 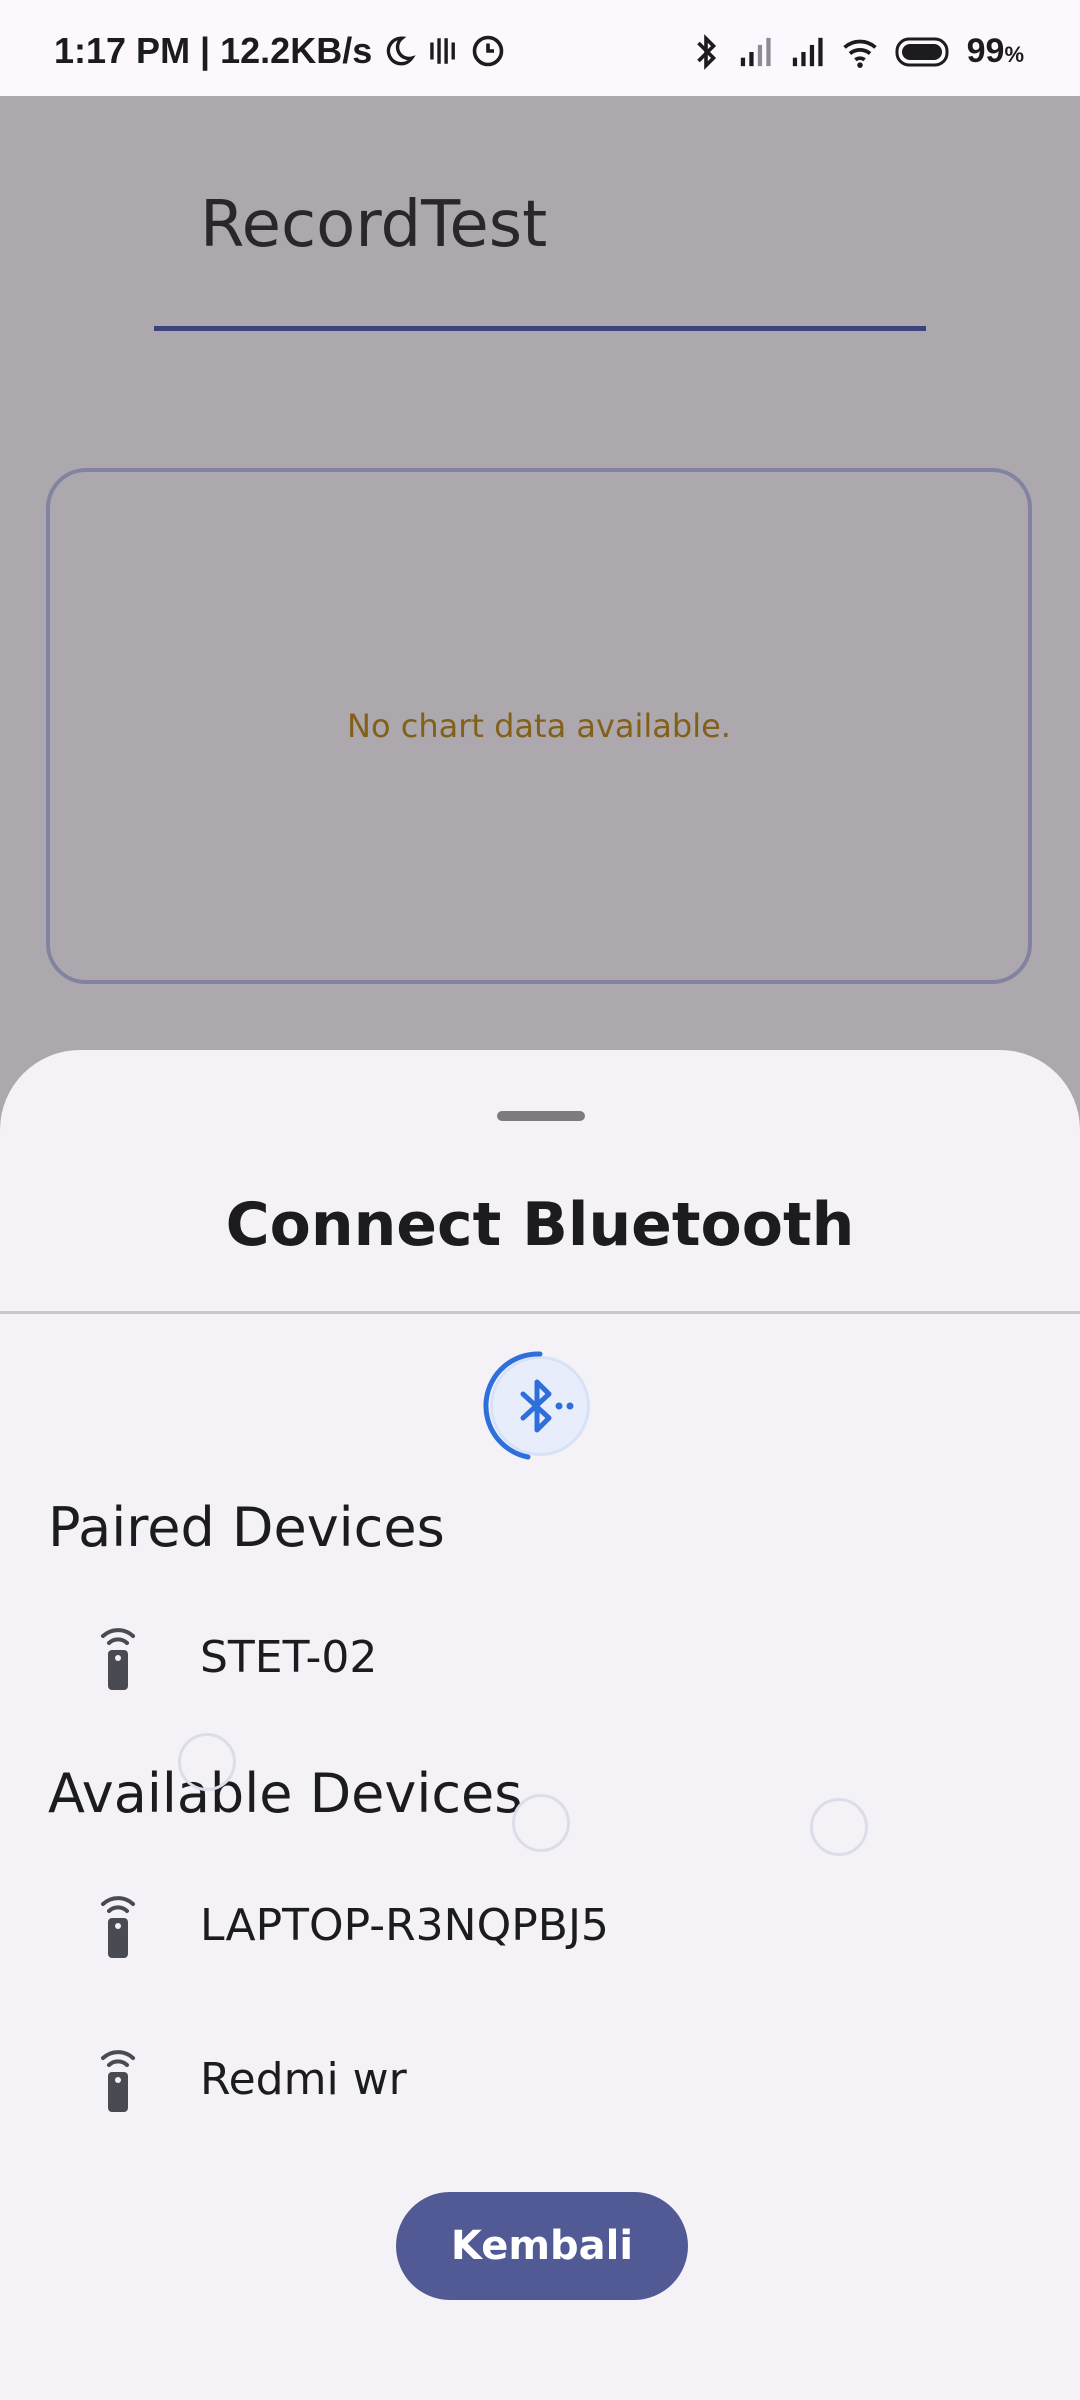 What do you see at coordinates (303, 2079) in the screenshot?
I see `device-label: Redmi wr` at bounding box center [303, 2079].